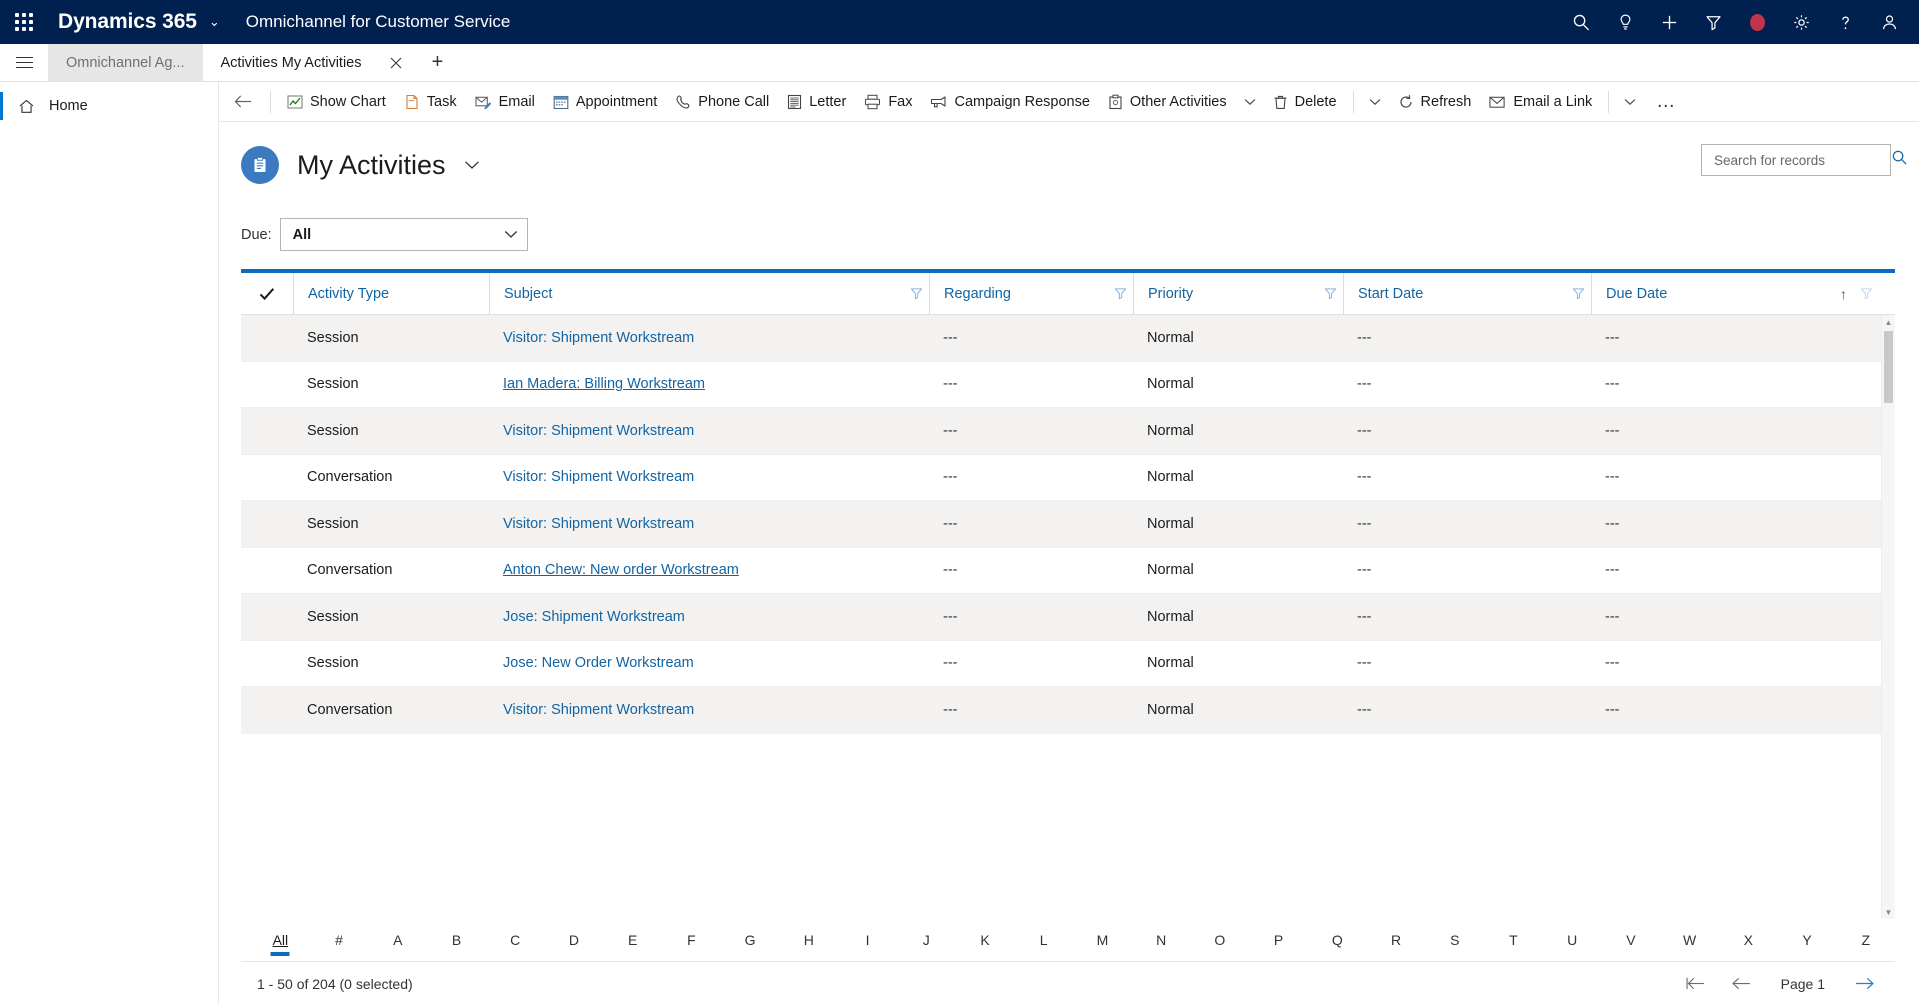  What do you see at coordinates (1625, 22) in the screenshot?
I see `lightbulb-icon` at bounding box center [1625, 22].